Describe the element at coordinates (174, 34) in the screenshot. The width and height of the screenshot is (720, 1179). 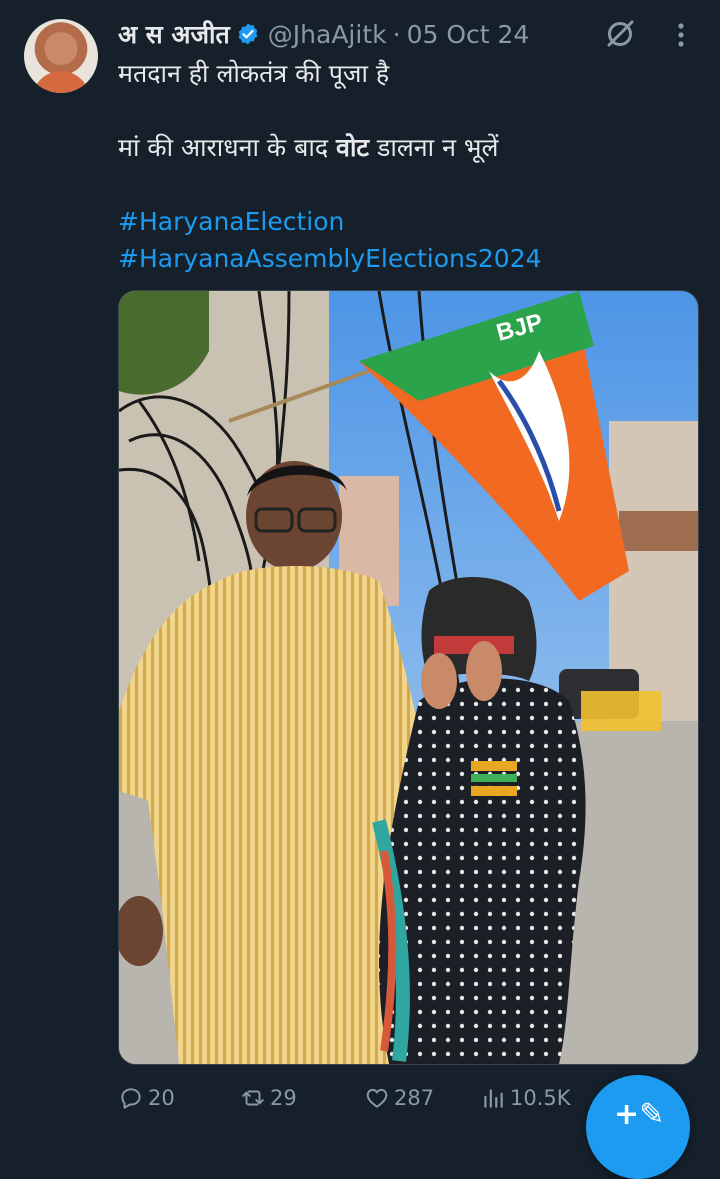
I see `author-display-name: अ स अजीत` at that location.